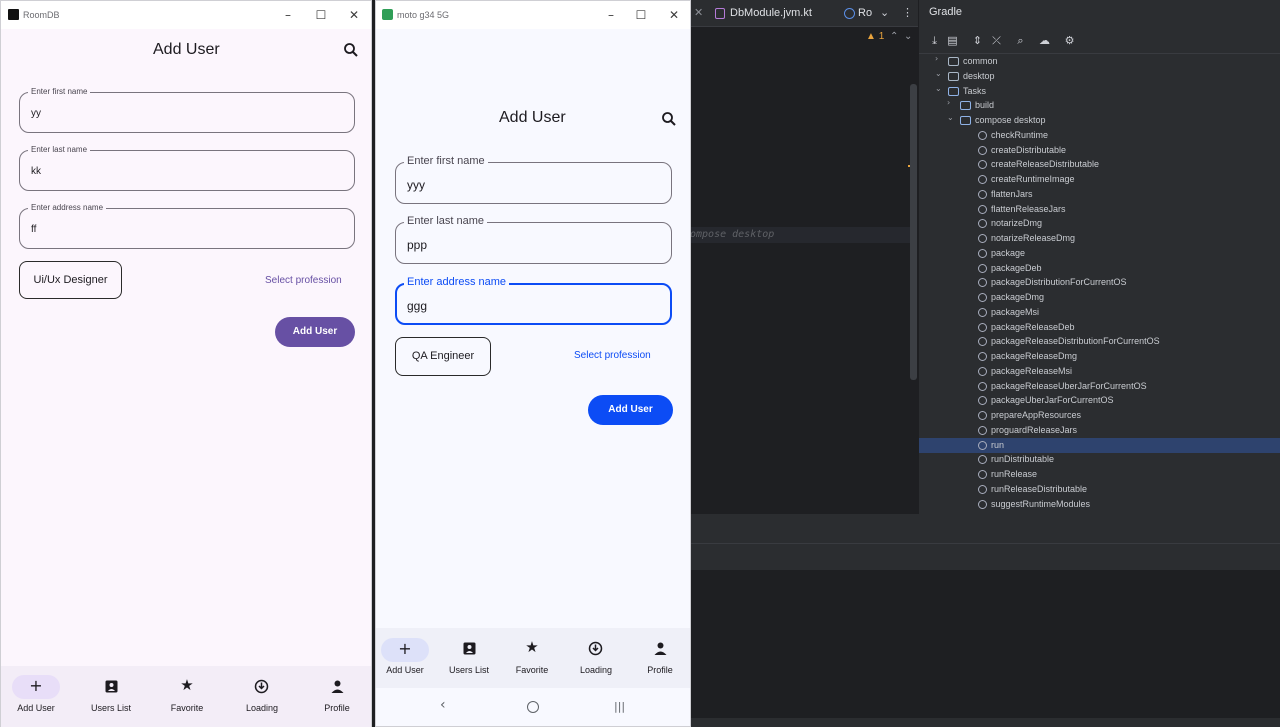 The width and height of the screenshot is (1280, 727). Describe the element at coordinates (187, 226) in the screenshot. I see `address-field: Enter address name ff` at that location.